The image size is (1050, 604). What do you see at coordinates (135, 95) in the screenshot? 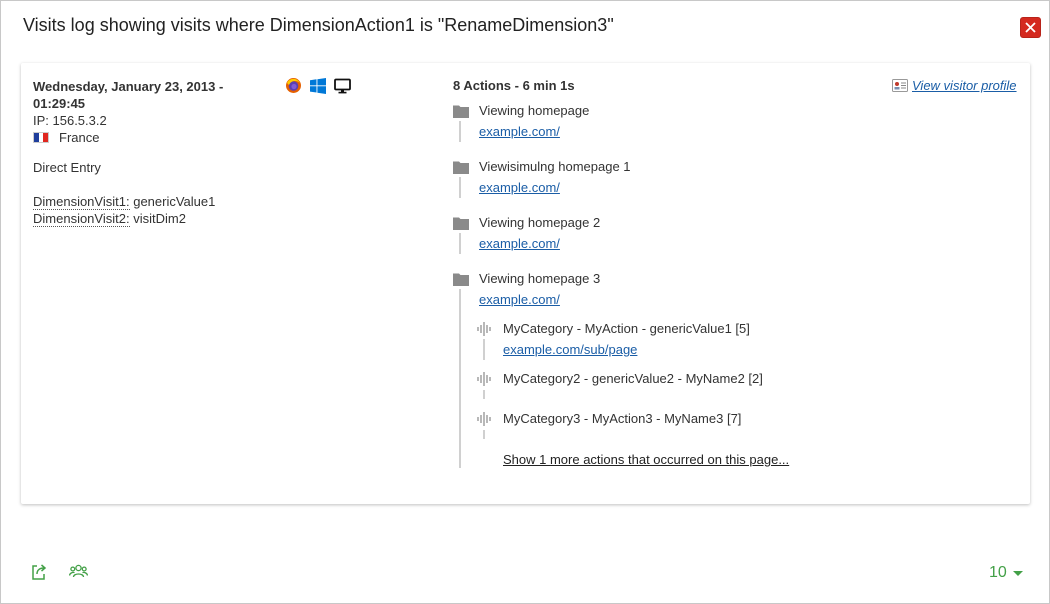
I see `visit-datetime: Wednesday, January 23, 2013 - 01:29:45` at bounding box center [135, 95].